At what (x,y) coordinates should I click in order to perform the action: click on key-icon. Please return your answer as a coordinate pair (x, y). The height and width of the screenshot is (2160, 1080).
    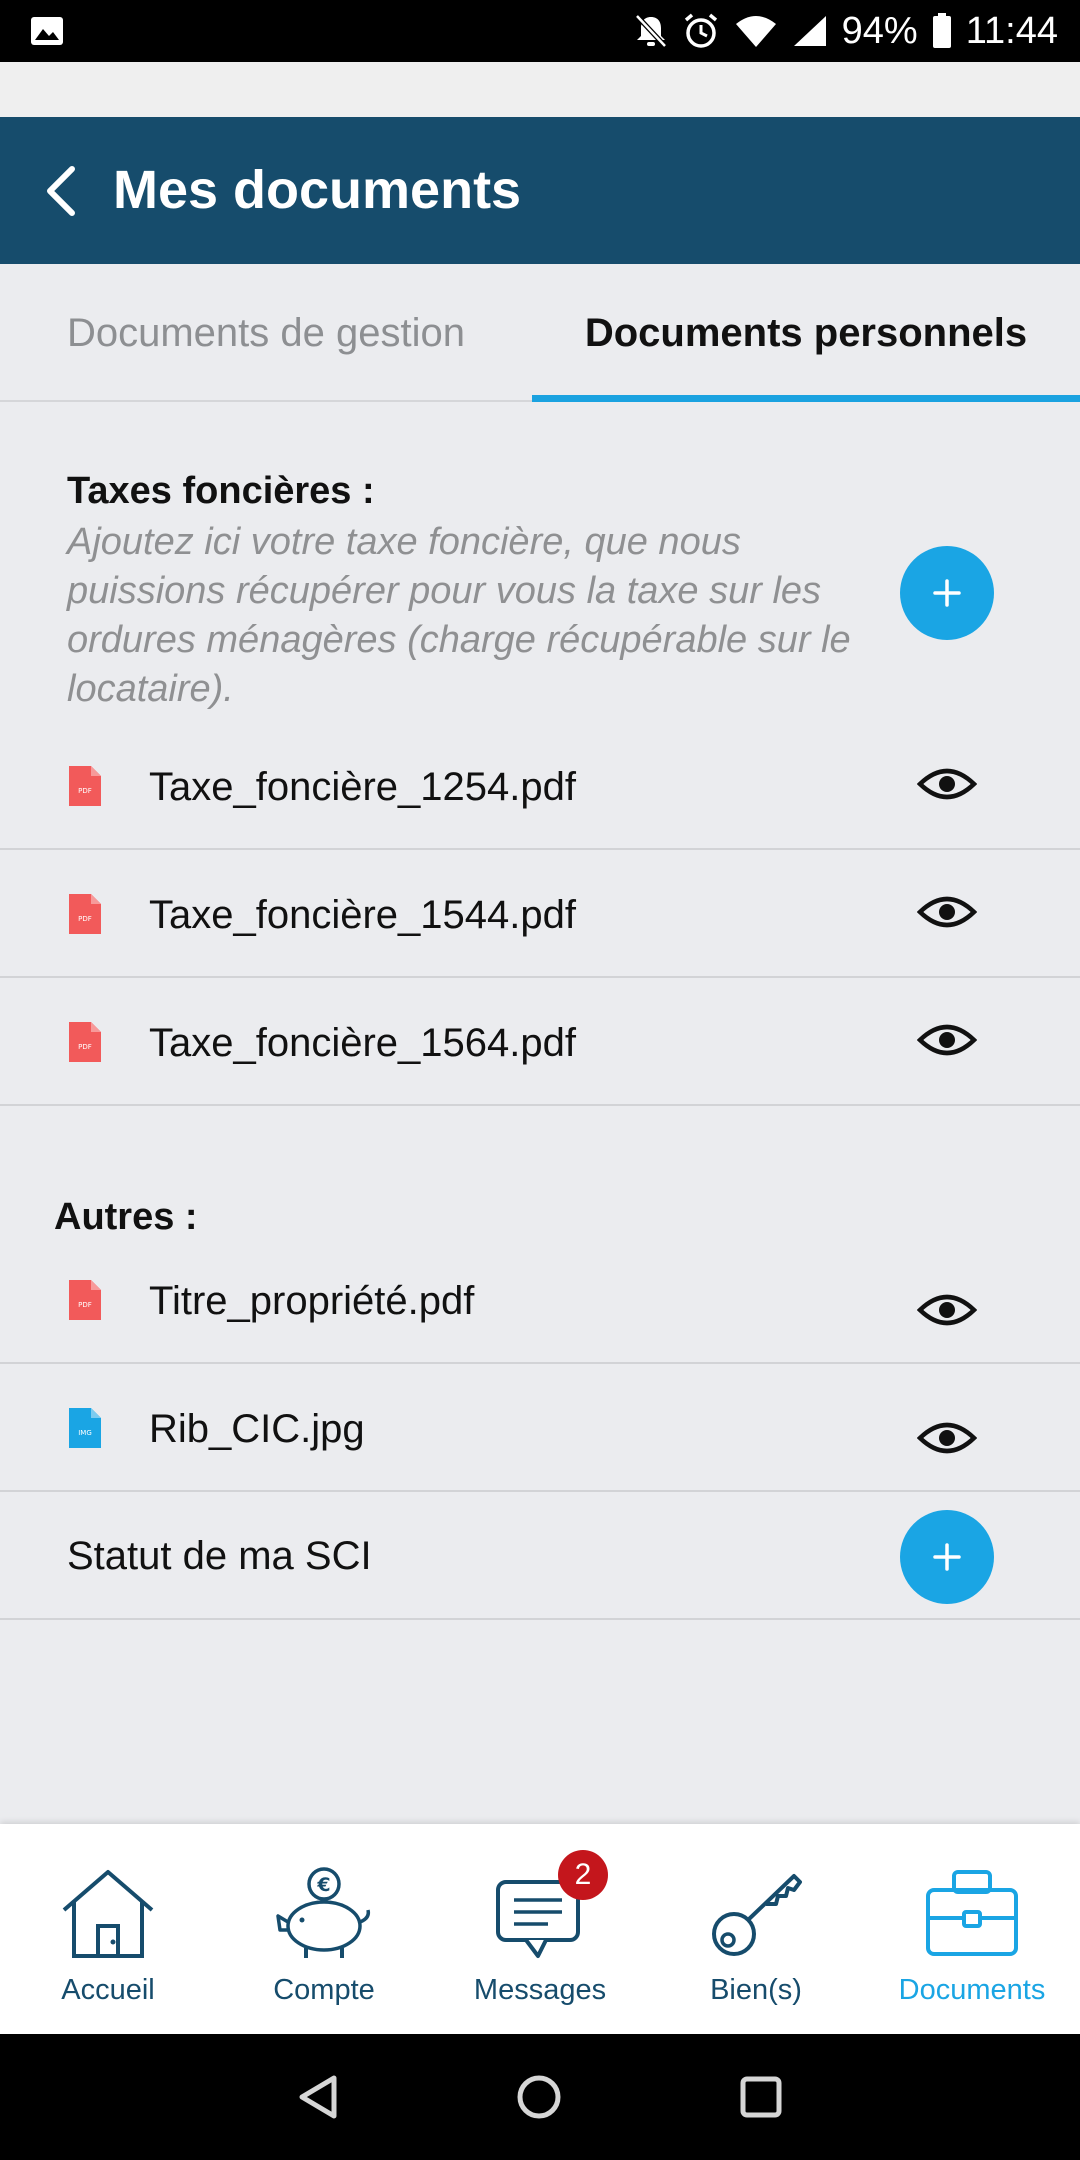
    Looking at the image, I should click on (757, 1915).